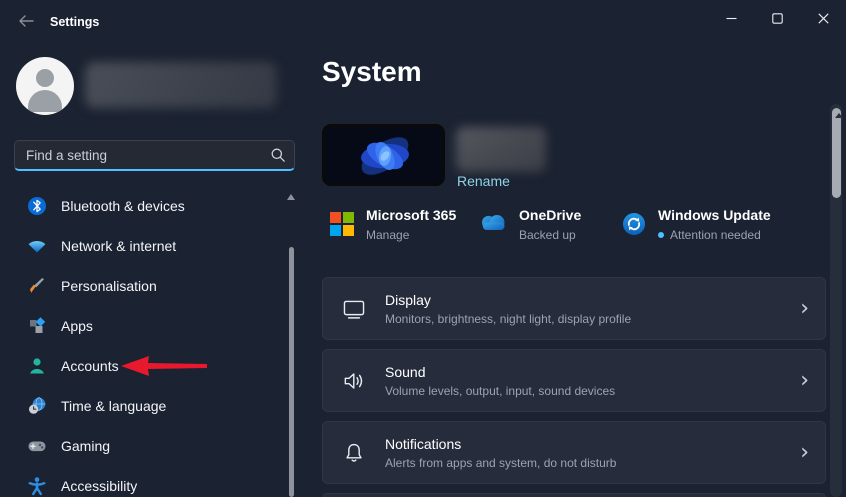 Image resolution: width=846 pixels, height=497 pixels. What do you see at coordinates (372, 71) in the screenshot?
I see `page-title: System` at bounding box center [372, 71].